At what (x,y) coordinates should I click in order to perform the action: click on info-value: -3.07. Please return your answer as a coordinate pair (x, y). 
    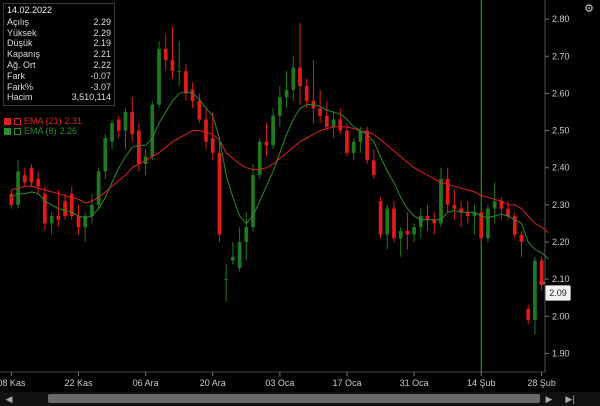
    Looking at the image, I should click on (100, 86).